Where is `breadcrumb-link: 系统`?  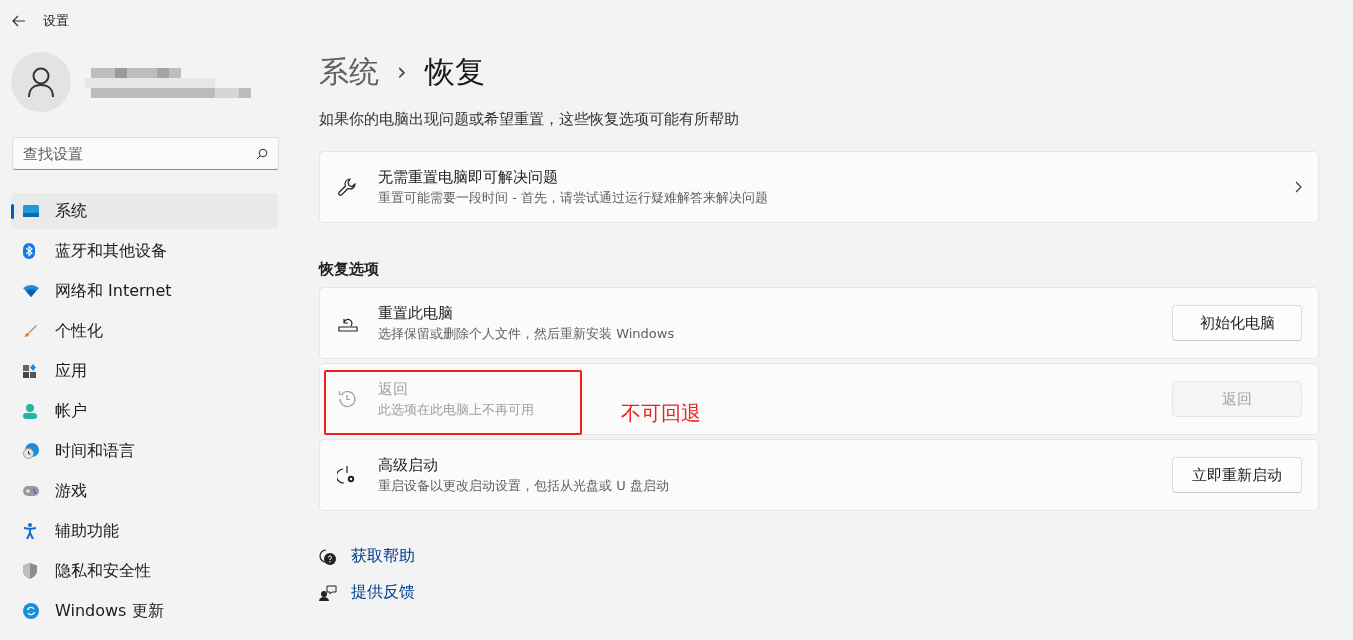 breadcrumb-link: 系统 is located at coordinates (349, 72).